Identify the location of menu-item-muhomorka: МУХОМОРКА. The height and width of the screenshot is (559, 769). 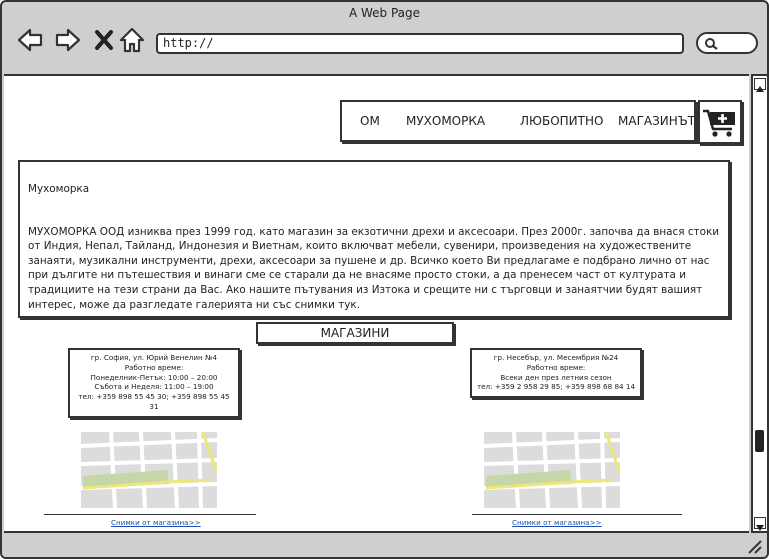
(445, 121).